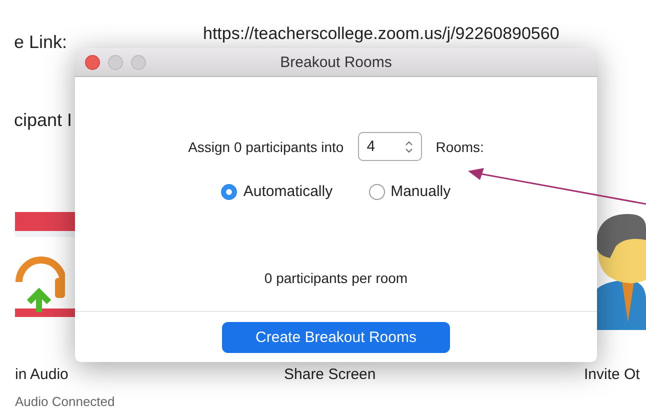  I want to click on window-title: Breakout Rooms, so click(336, 62).